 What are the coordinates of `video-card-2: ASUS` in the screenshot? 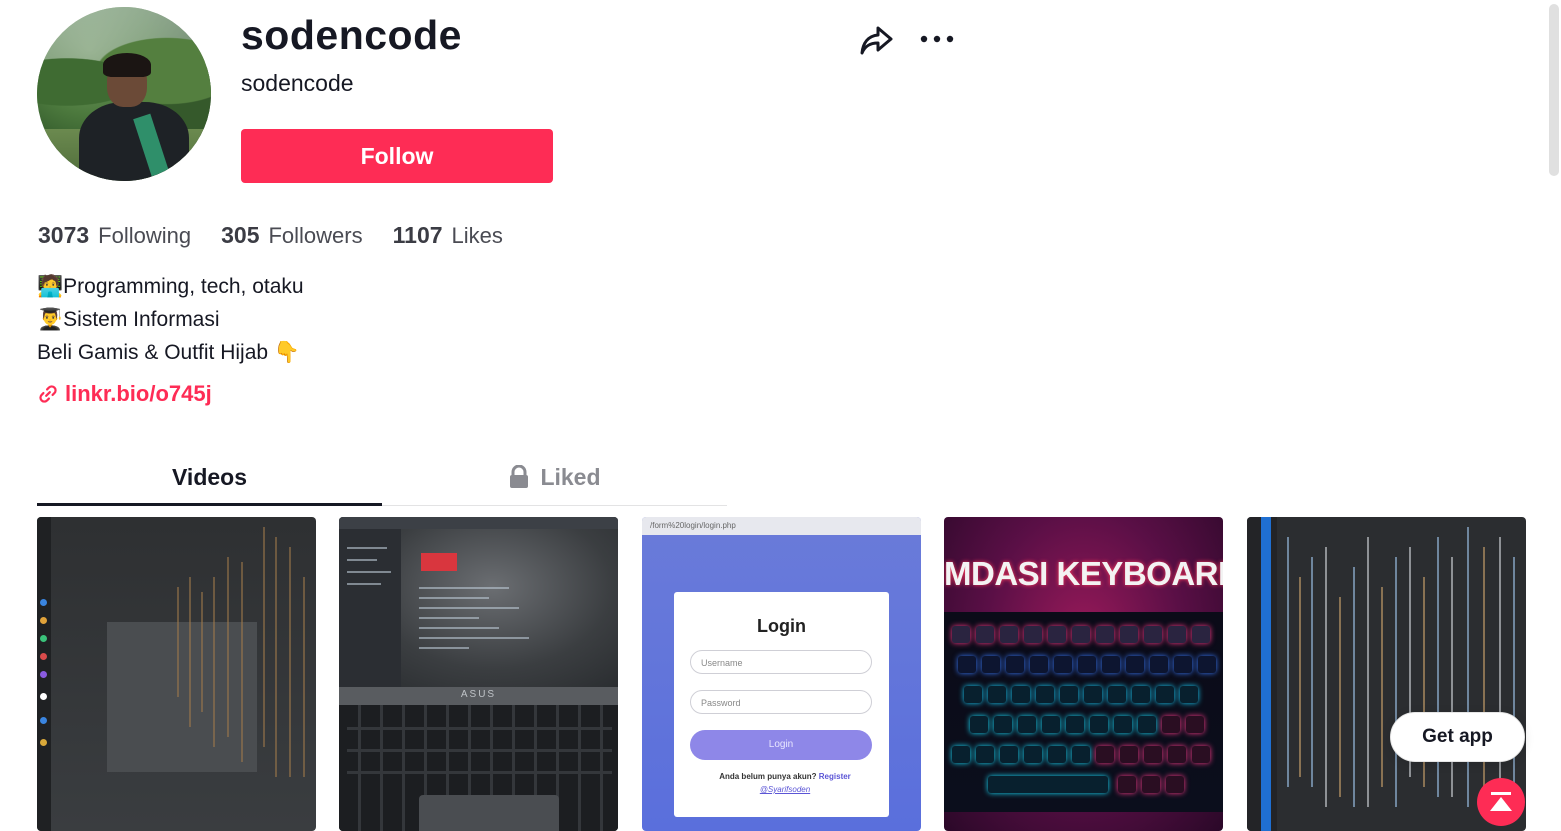 It's located at (478, 674).